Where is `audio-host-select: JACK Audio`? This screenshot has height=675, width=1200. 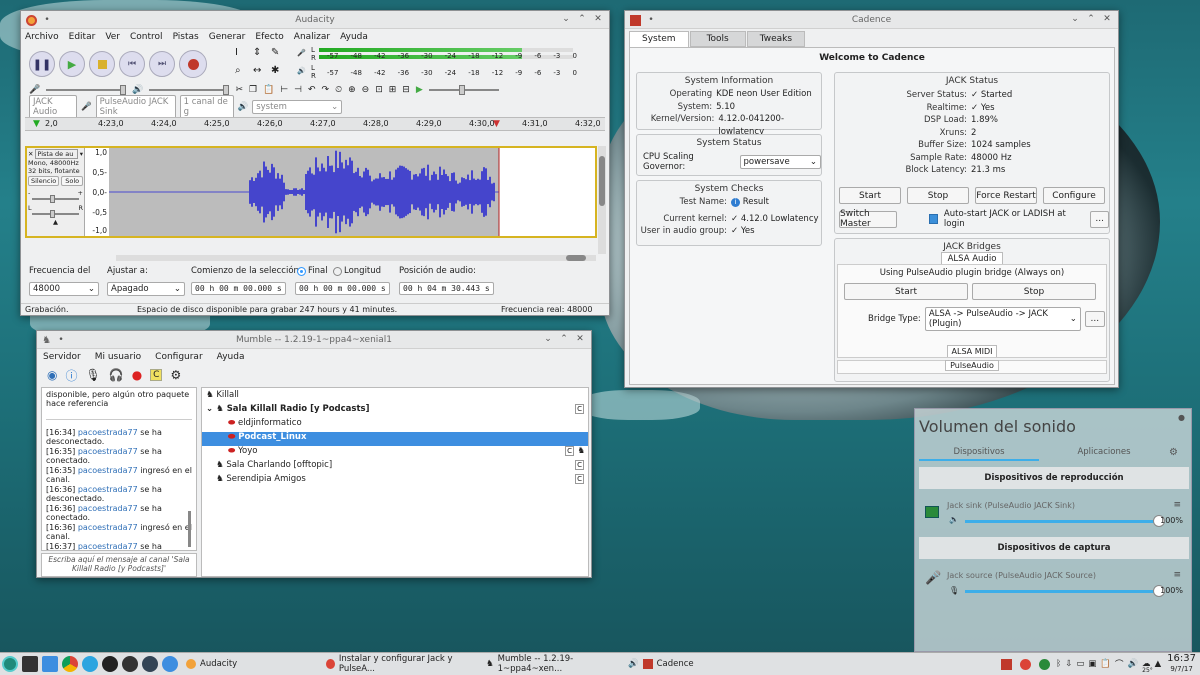 audio-host-select: JACK Audio is located at coordinates (53, 107).